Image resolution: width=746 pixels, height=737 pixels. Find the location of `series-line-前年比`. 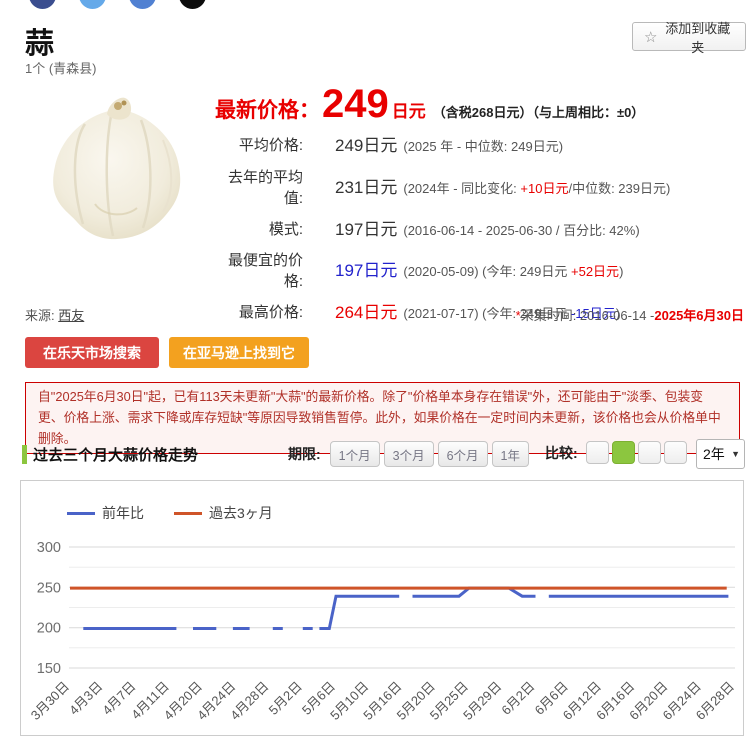

series-line-前年比 is located at coordinates (359, 612).